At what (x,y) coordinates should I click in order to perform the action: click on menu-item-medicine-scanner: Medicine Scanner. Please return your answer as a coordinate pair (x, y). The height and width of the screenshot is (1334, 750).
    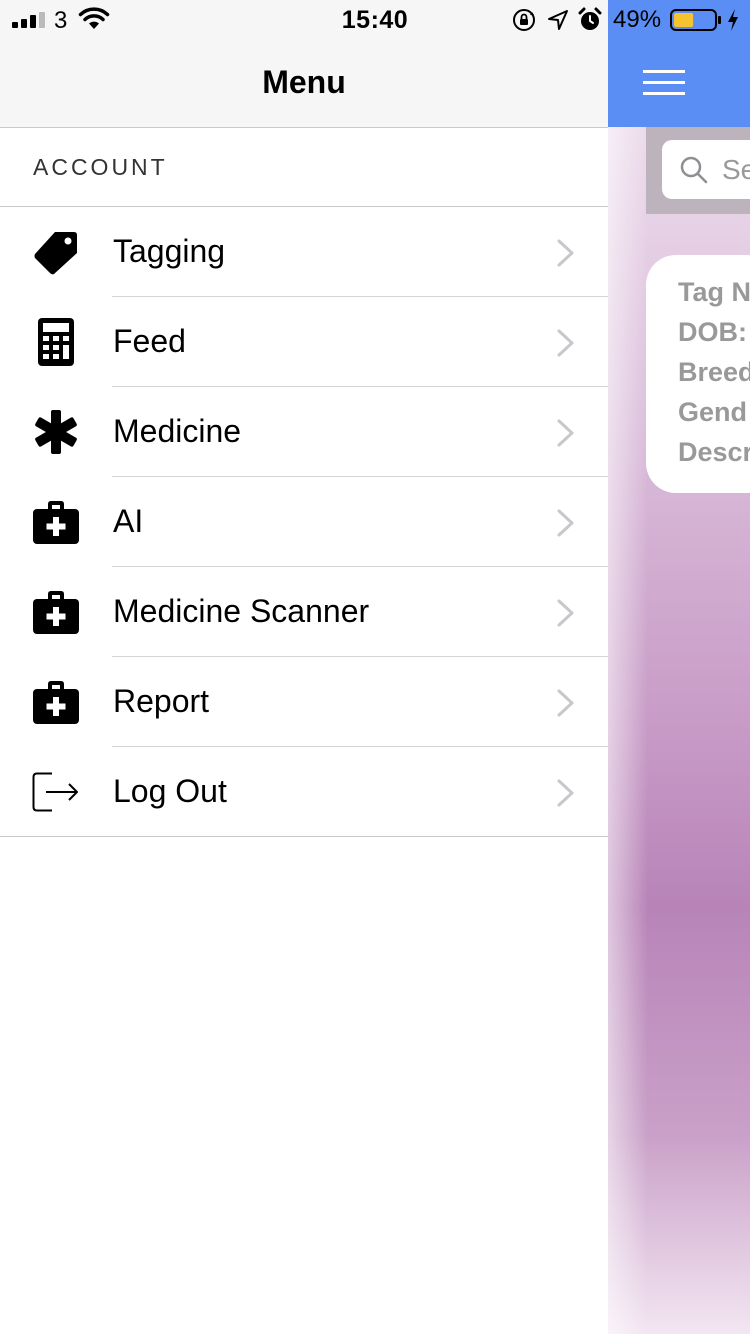
    Looking at the image, I should click on (304, 612).